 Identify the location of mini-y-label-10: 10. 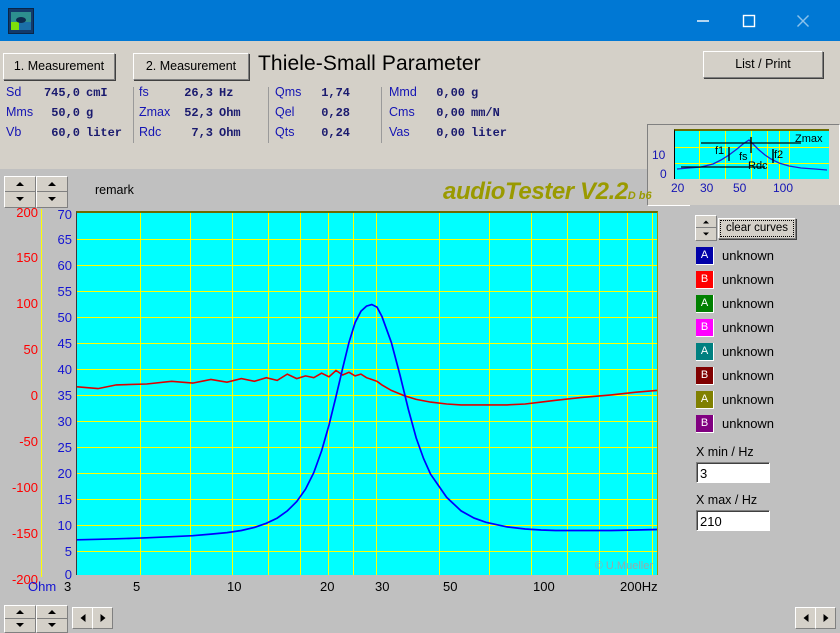
(659, 155).